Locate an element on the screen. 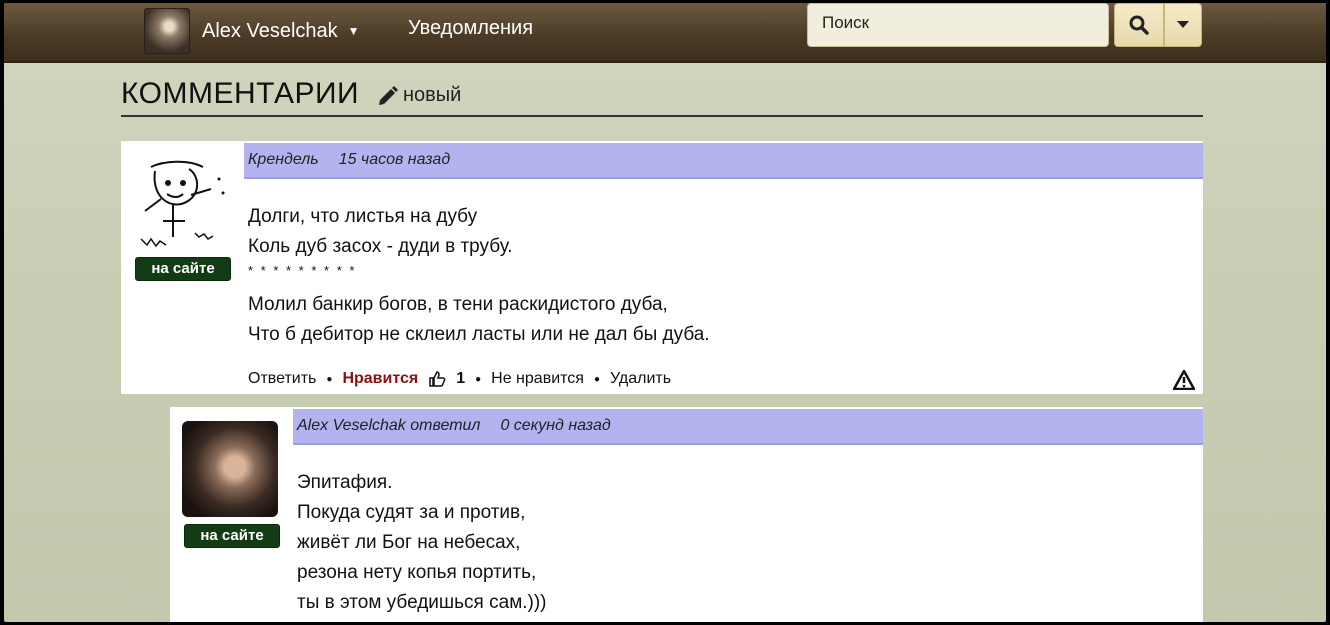 This screenshot has width=1330, height=625. chevron-down-icon is located at coordinates (1183, 24).